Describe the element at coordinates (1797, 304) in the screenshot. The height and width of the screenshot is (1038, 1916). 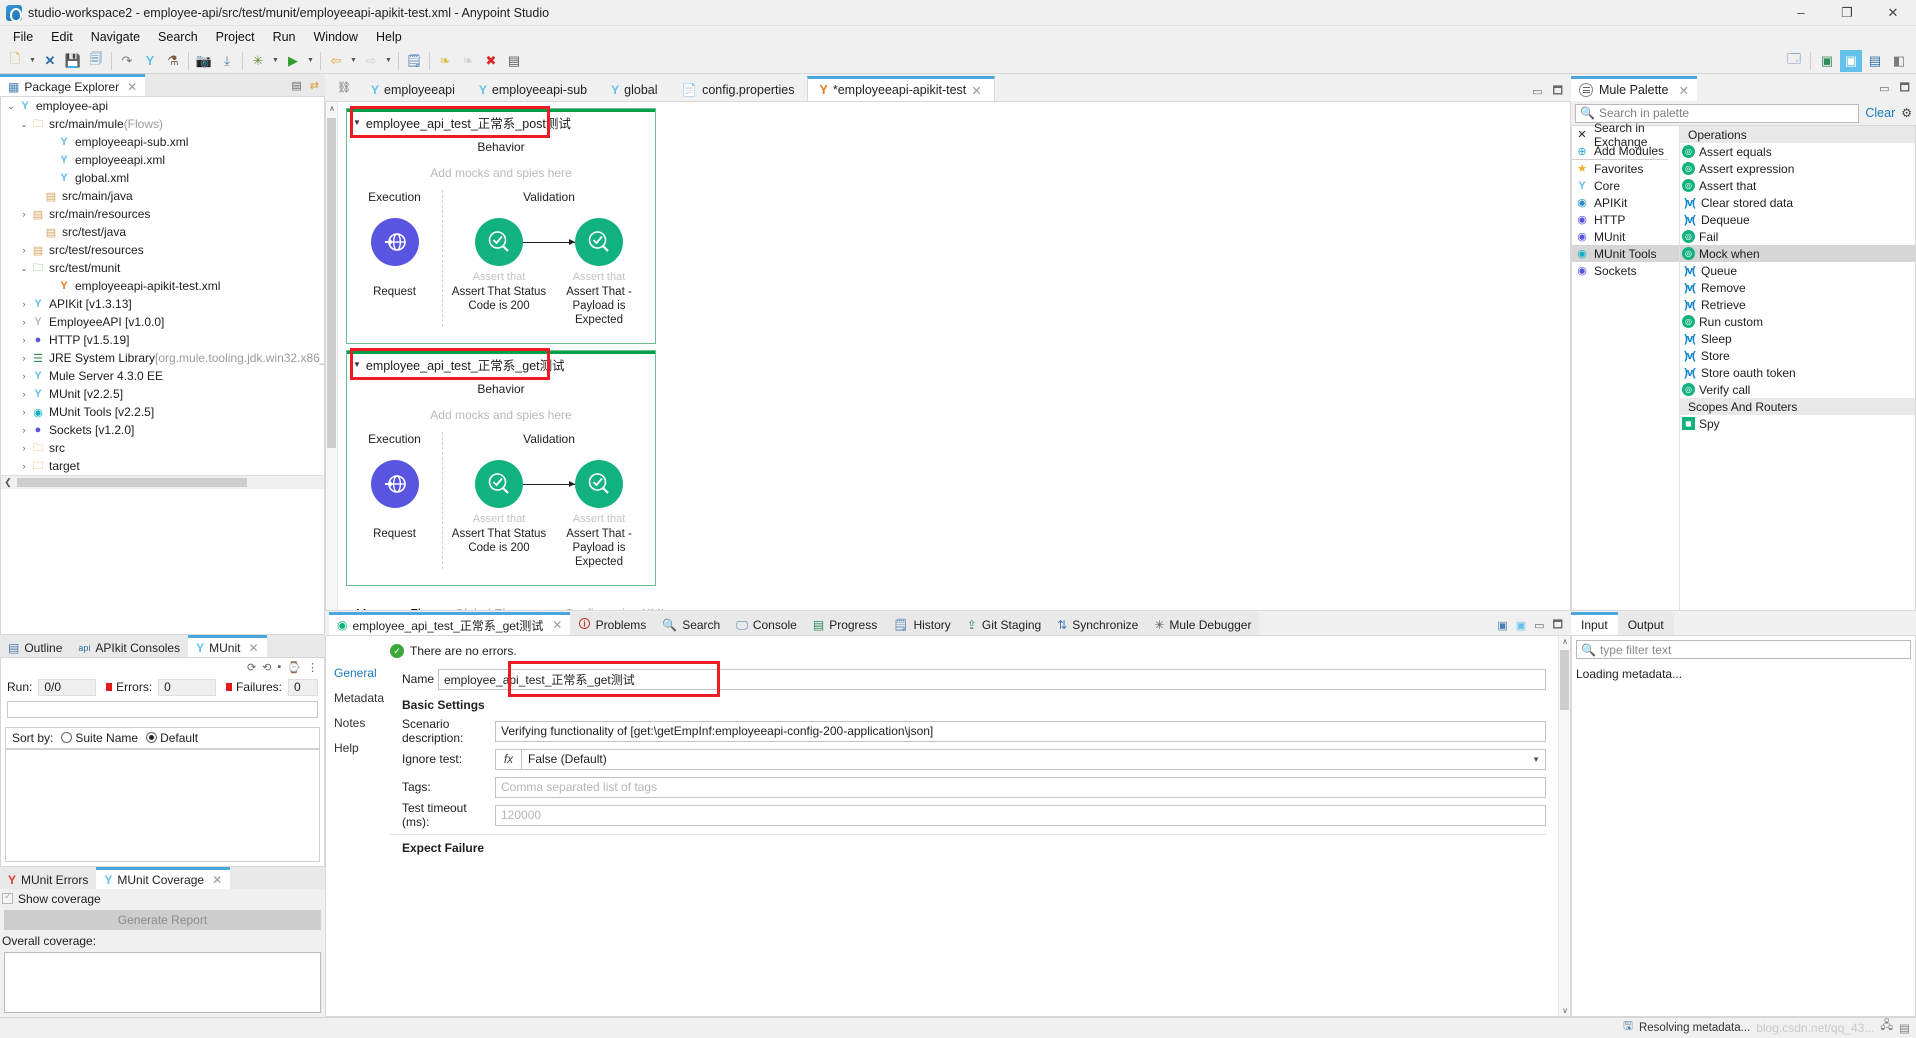
I see `palette-operation: )v(Retrieve` at that location.